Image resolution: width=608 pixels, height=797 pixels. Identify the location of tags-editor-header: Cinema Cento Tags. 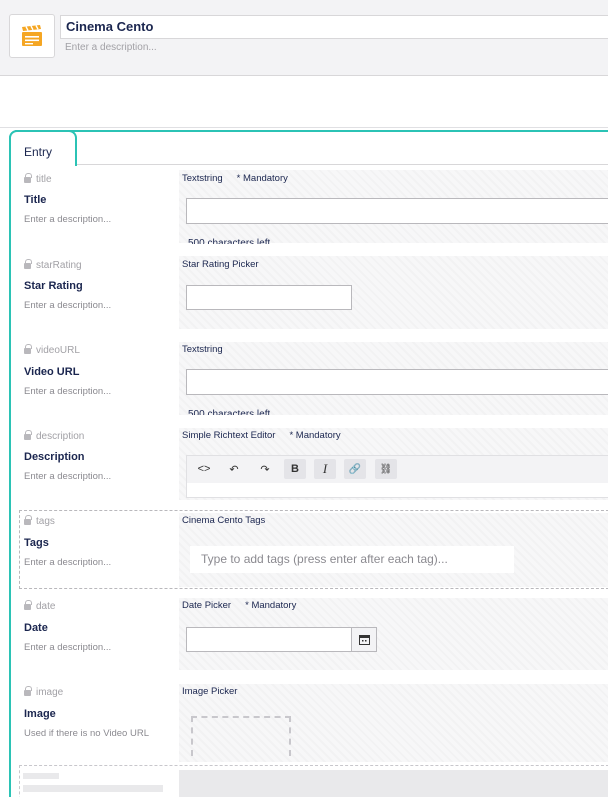
(223, 520).